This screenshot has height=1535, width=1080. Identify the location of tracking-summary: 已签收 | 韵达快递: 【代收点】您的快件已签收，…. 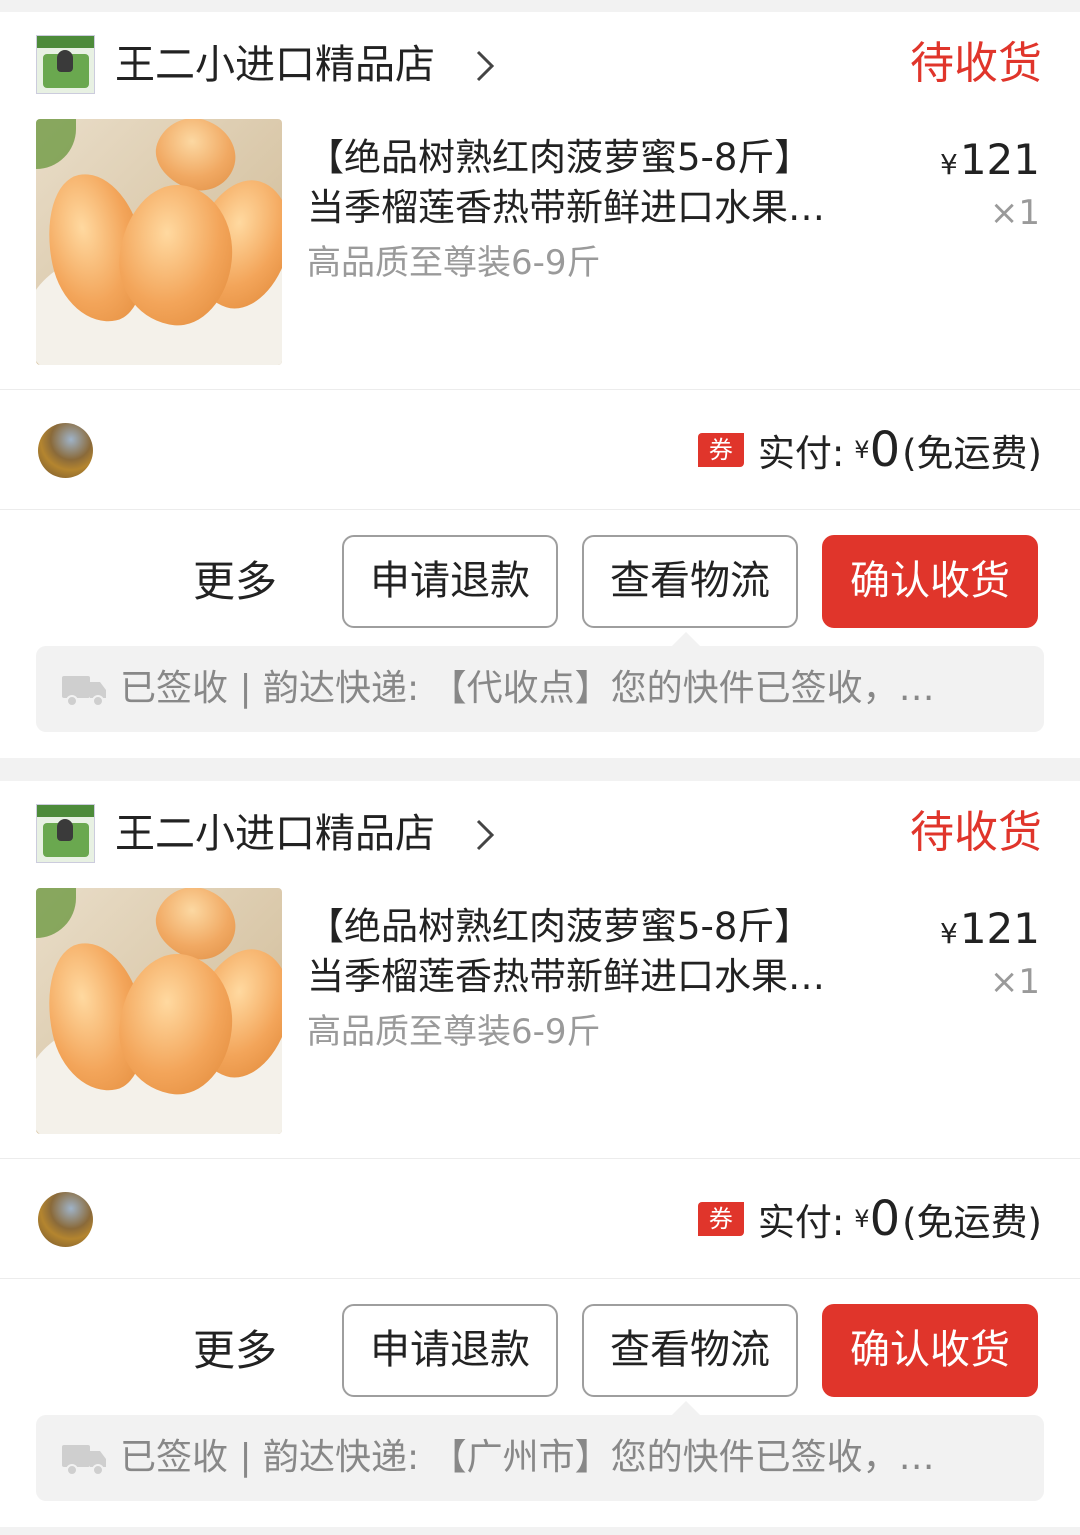
(540, 682).